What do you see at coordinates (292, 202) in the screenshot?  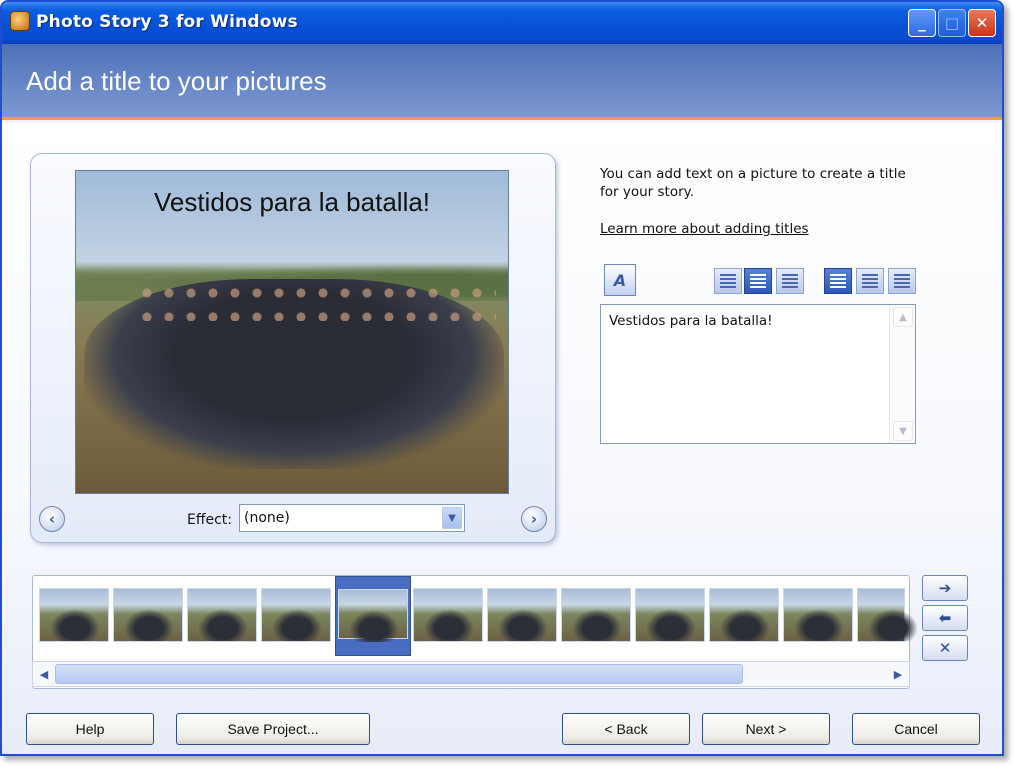 I see `photo-title-overlay: Vestidos para la batalla!` at bounding box center [292, 202].